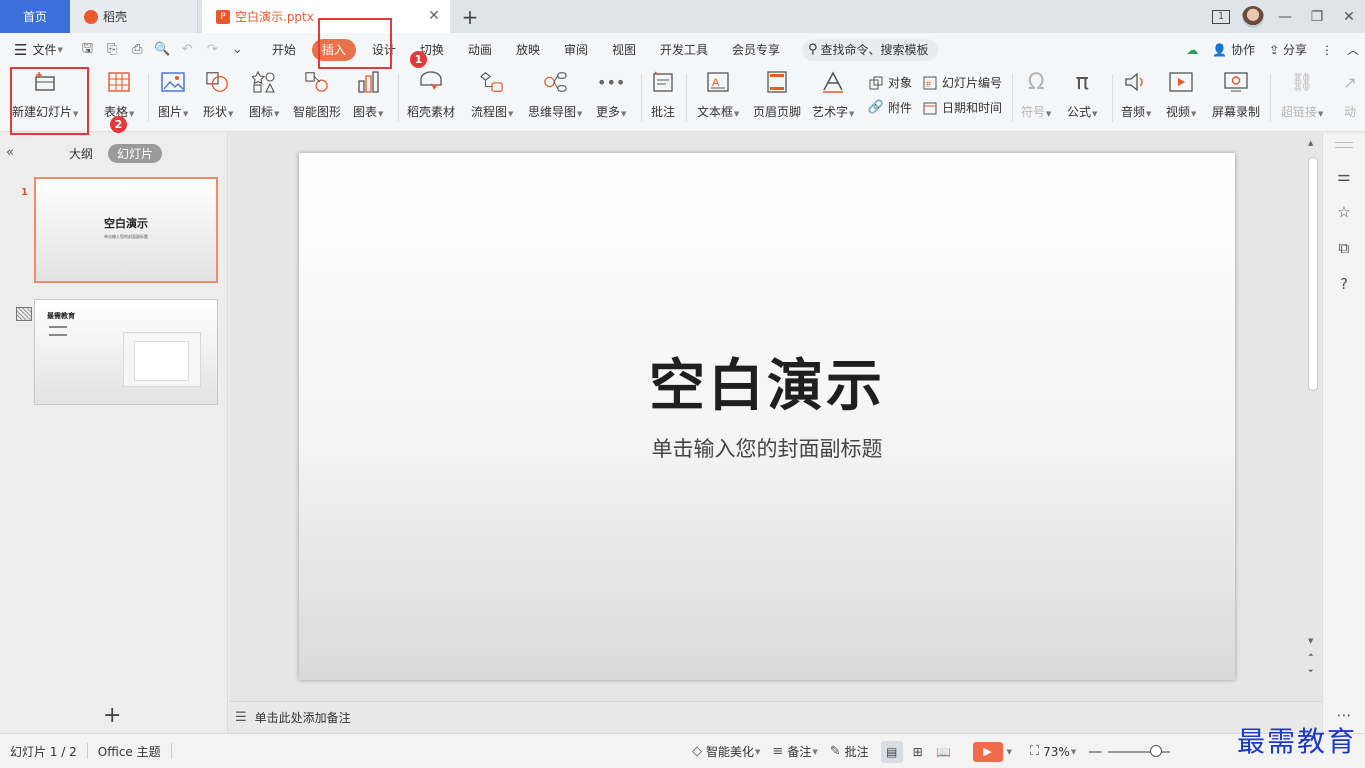 The width and height of the screenshot is (1365, 768). What do you see at coordinates (1312, 417) in the screenshot?
I see `vertical-scrollbar: ▲ ▼ ⏶ ⏷` at bounding box center [1312, 417].